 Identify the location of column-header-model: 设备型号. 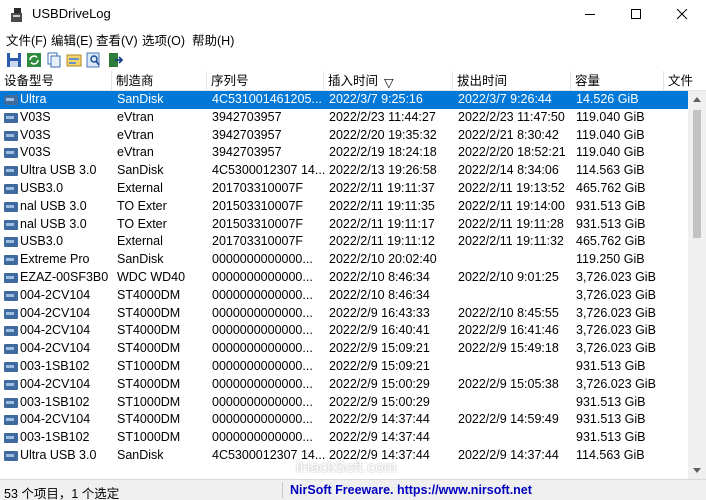
(56, 81).